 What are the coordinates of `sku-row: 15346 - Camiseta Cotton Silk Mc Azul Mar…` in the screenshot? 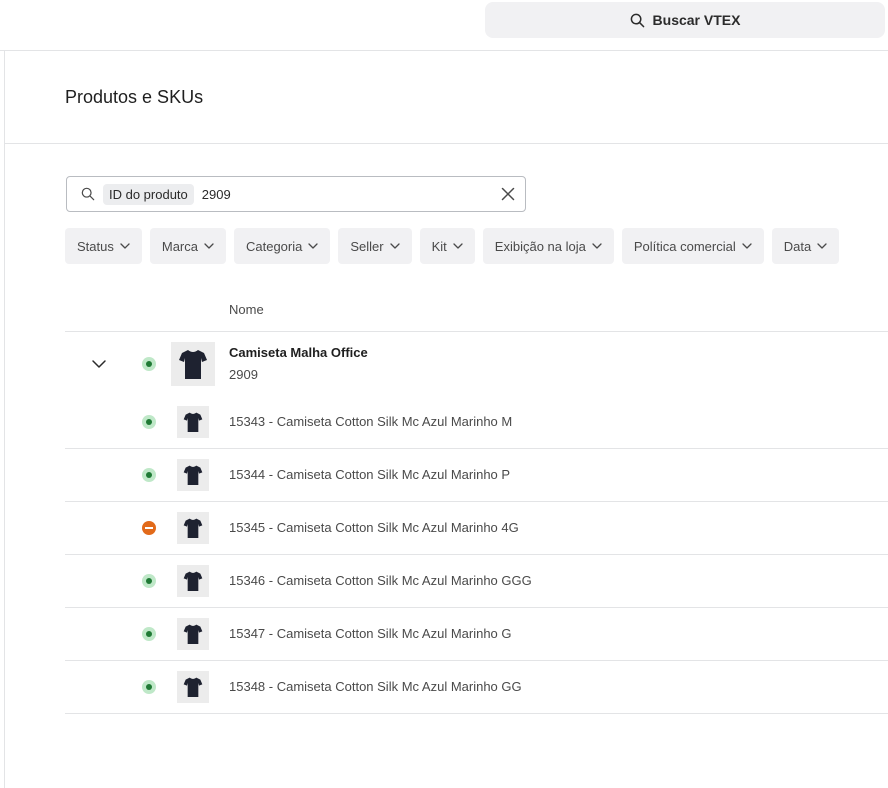 It's located at (476, 581).